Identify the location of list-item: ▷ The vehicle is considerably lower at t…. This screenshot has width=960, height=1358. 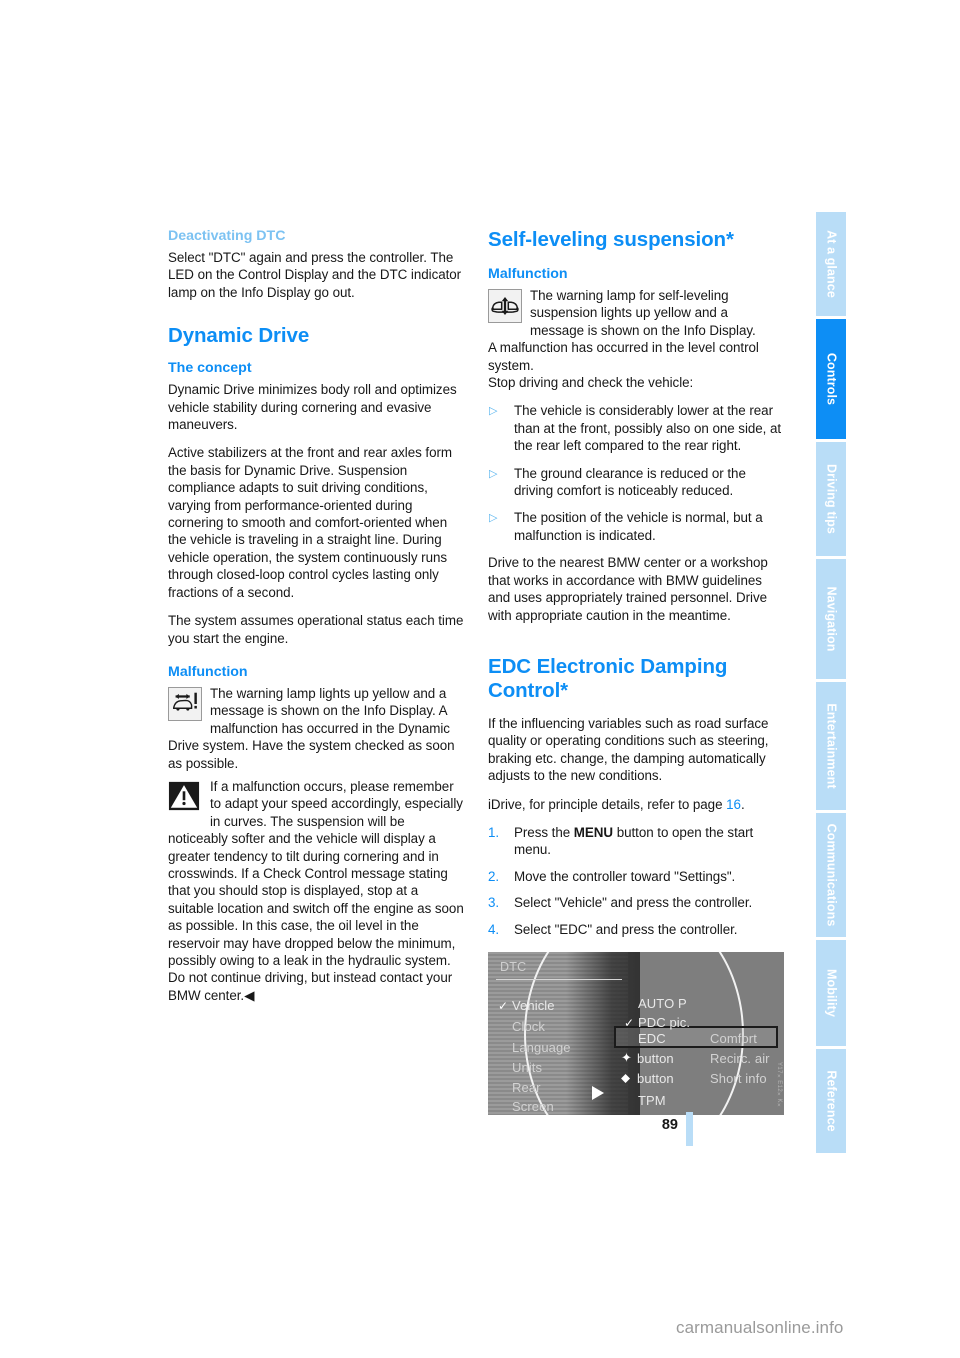
(636, 428).